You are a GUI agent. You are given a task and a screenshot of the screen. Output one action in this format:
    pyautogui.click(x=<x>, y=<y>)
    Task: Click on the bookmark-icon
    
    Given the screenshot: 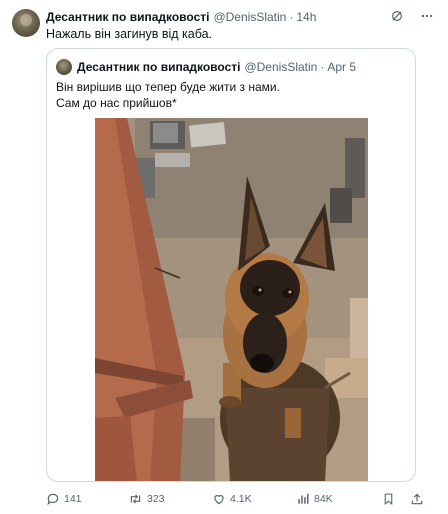 What is the action you would take?
    pyautogui.click(x=388, y=499)
    